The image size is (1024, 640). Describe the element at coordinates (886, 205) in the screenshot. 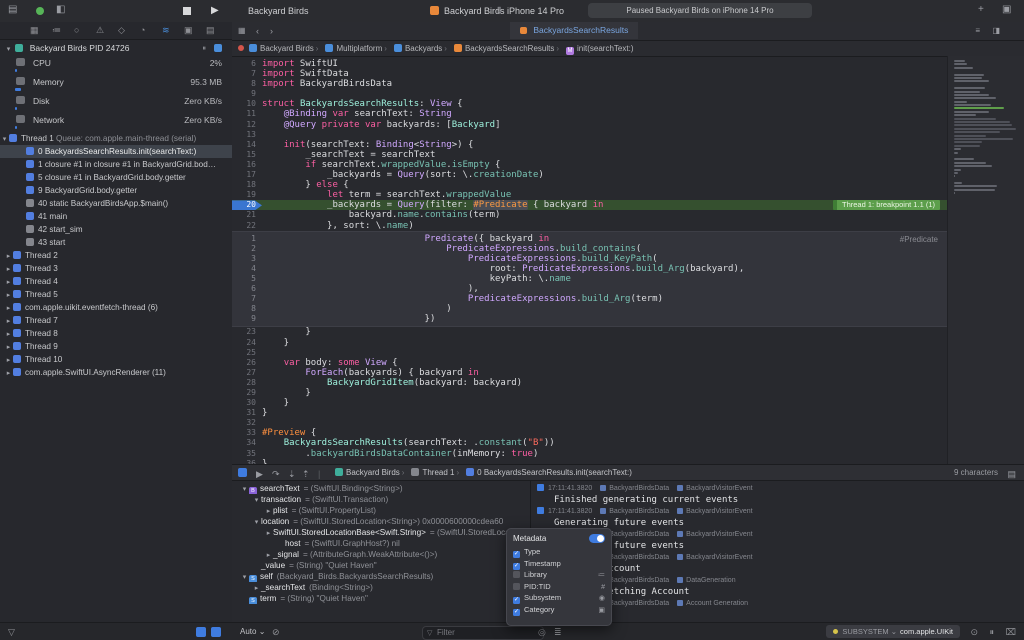

I see `breakpoint-annotation: Thread 1: breakpoint 1.1 (1)` at that location.